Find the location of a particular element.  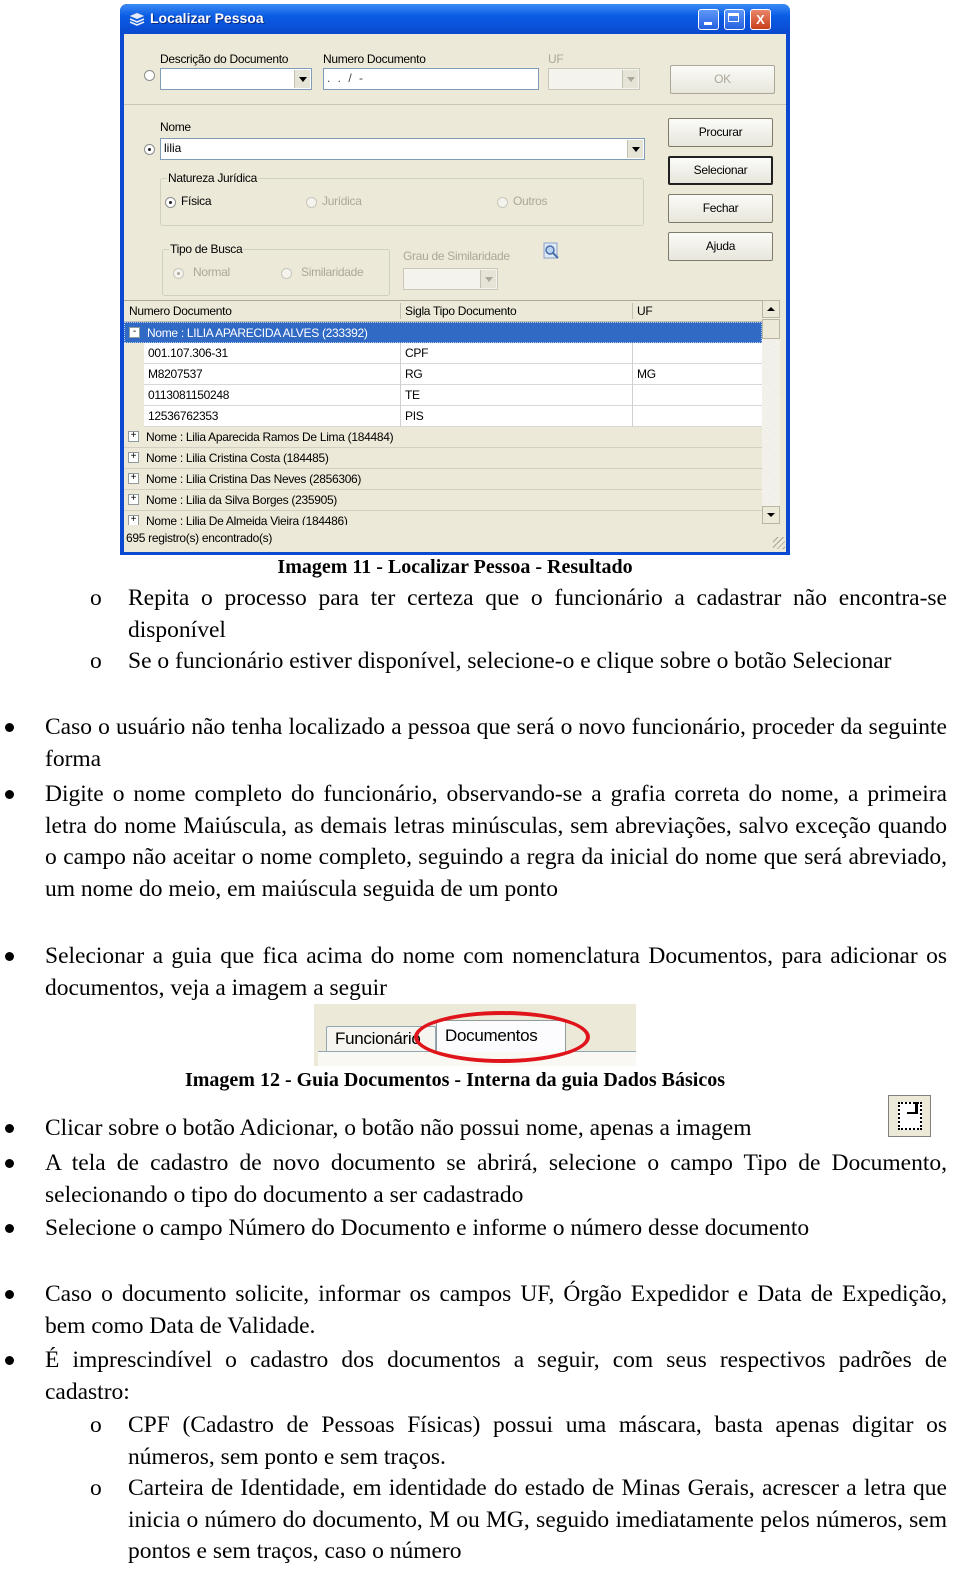

descricao-documento-label: Descrição do Documento is located at coordinates (224, 59).